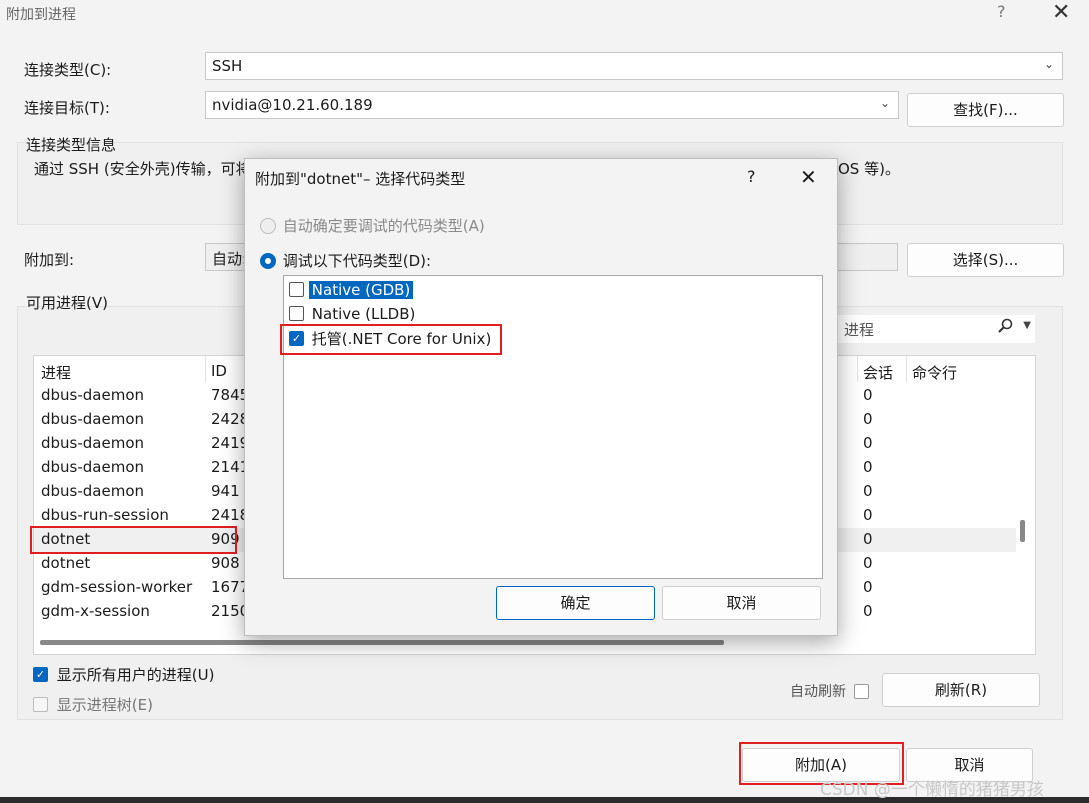 Image resolution: width=1089 pixels, height=803 pixels. I want to click on auto-refresh-label: 自动刷新, so click(818, 692).